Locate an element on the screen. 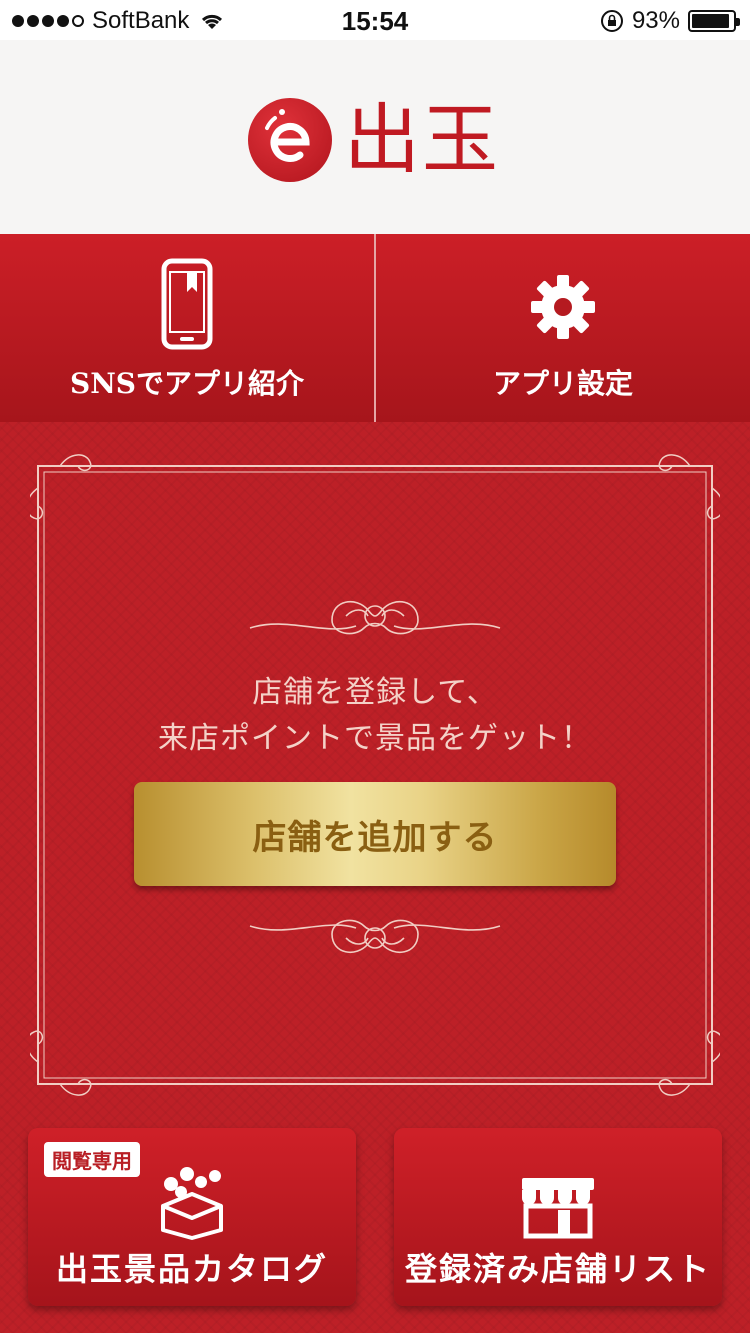 The width and height of the screenshot is (750, 1333). battery-fill is located at coordinates (711, 21).